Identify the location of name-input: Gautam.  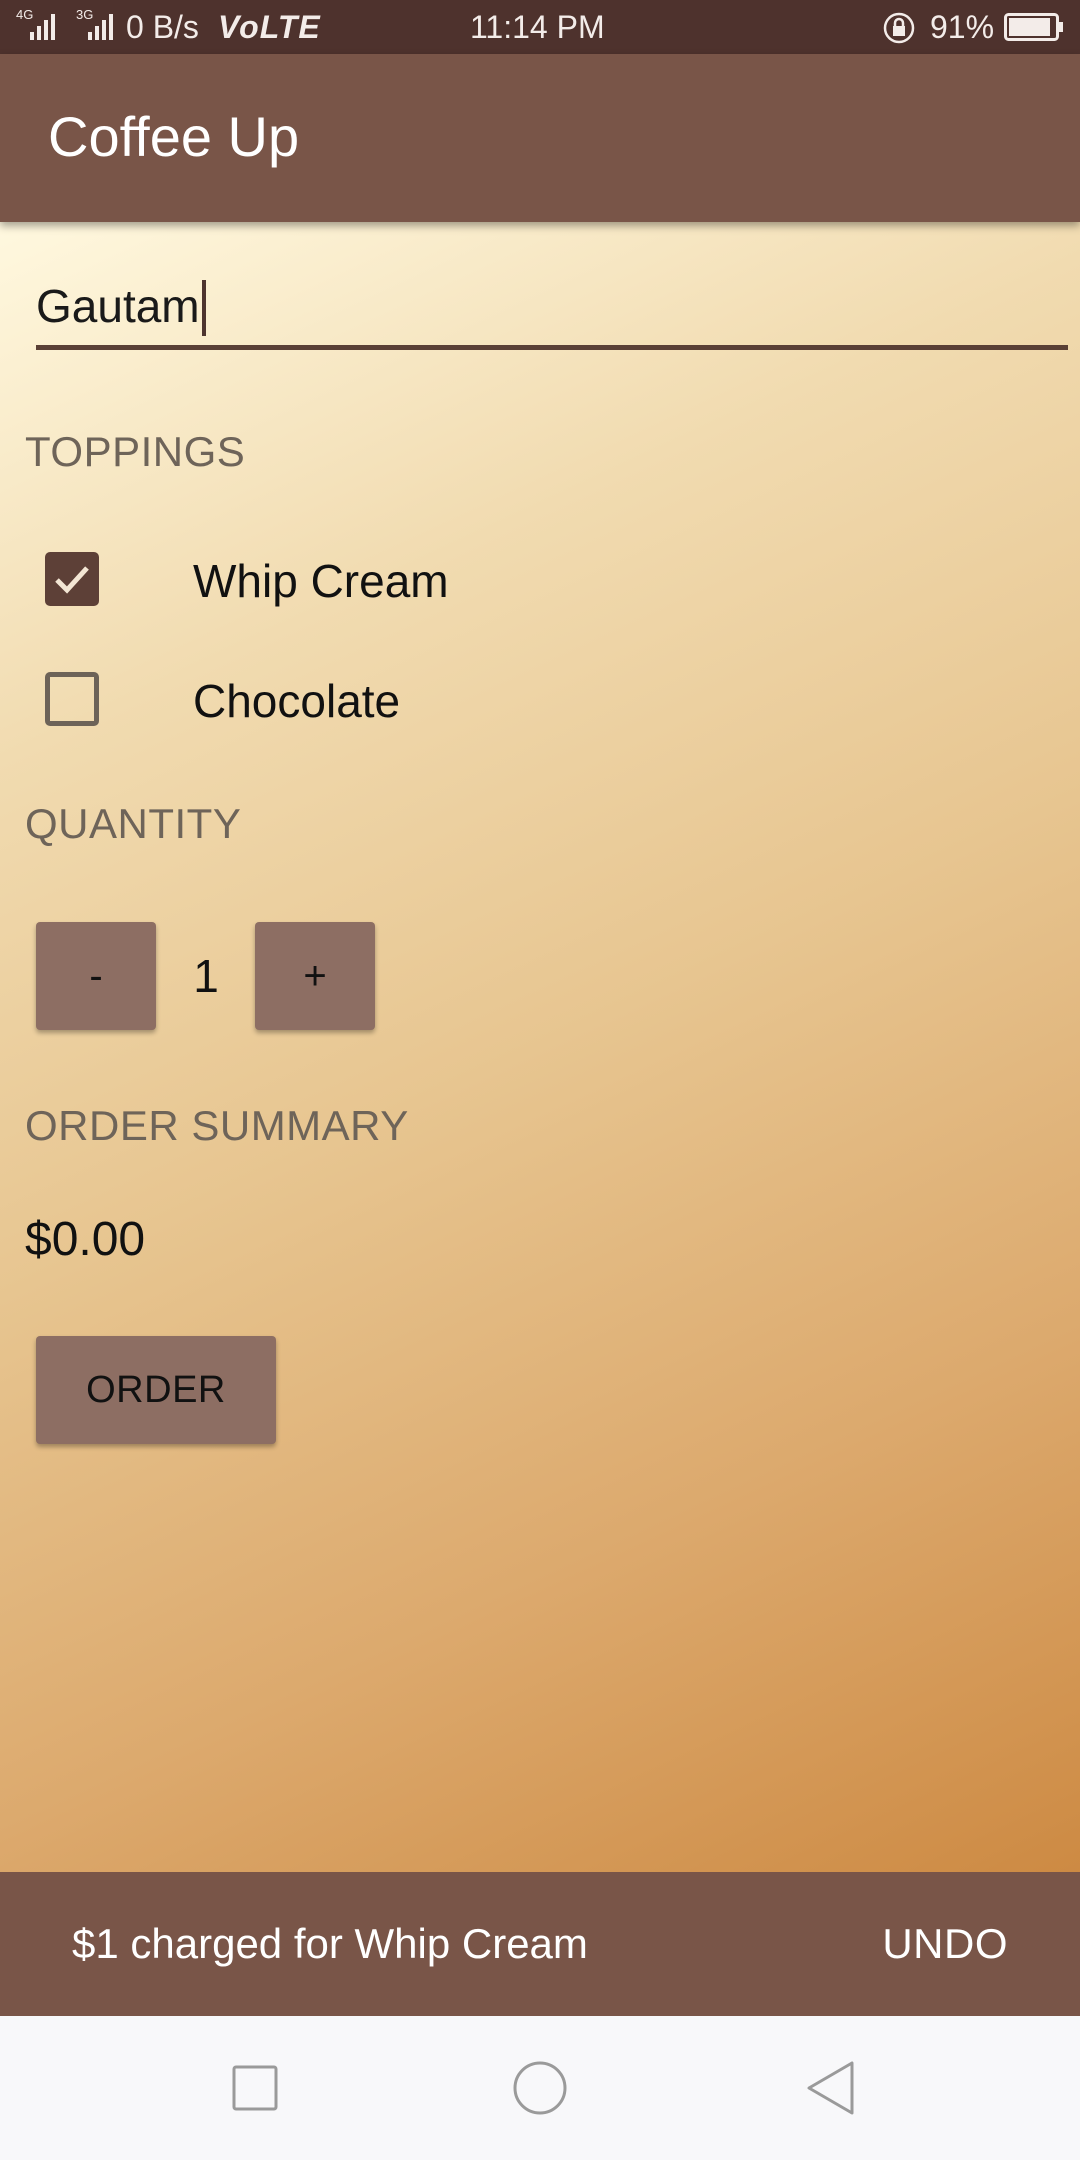
(552, 313).